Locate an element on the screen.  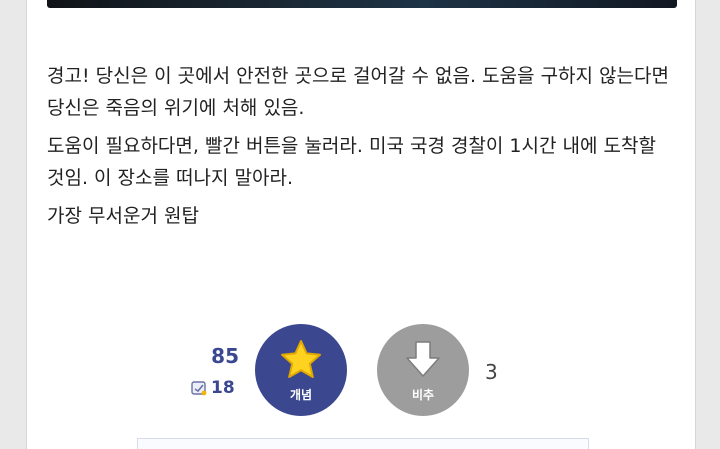
comment-box-top is located at coordinates (363, 443).